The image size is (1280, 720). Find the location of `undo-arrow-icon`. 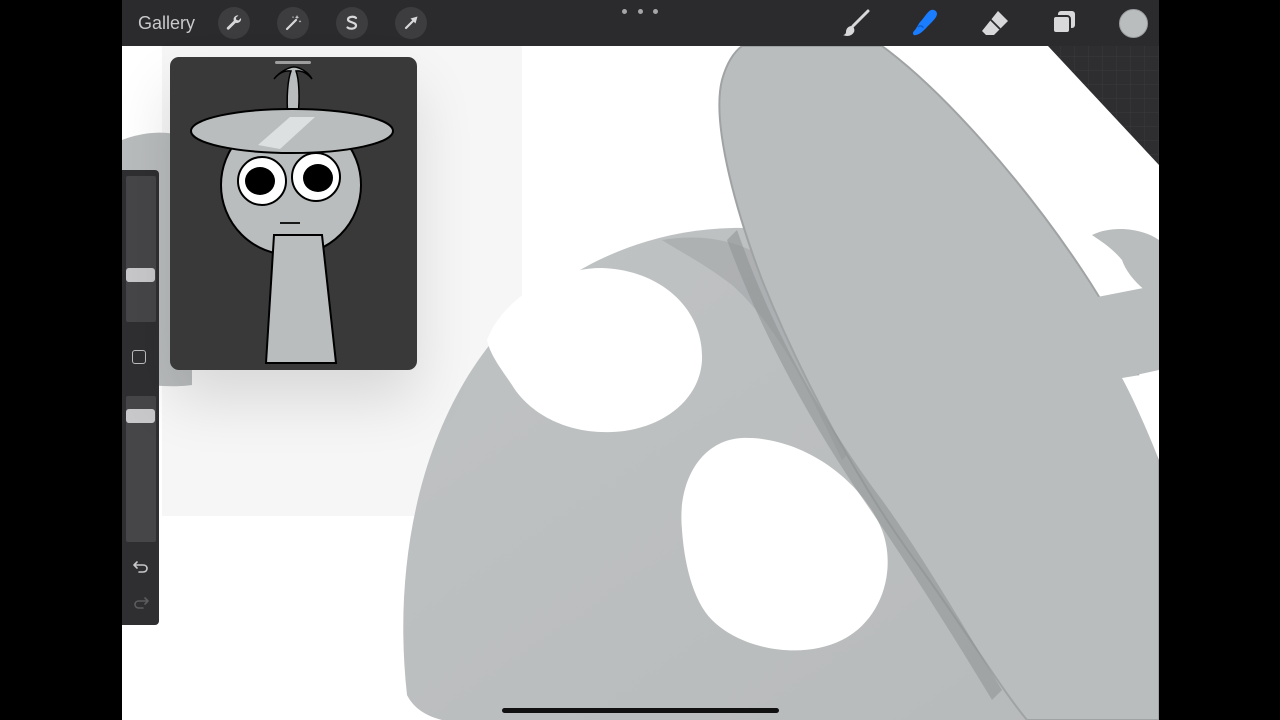

undo-arrow-icon is located at coordinates (140, 567).